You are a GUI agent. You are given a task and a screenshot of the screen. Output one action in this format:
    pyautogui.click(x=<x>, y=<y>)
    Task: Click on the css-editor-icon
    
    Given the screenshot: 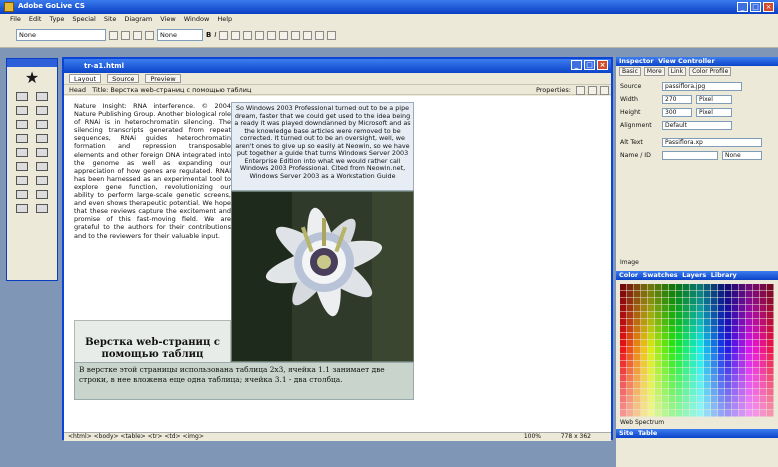 What is the action you would take?
    pyautogui.click(x=592, y=90)
    